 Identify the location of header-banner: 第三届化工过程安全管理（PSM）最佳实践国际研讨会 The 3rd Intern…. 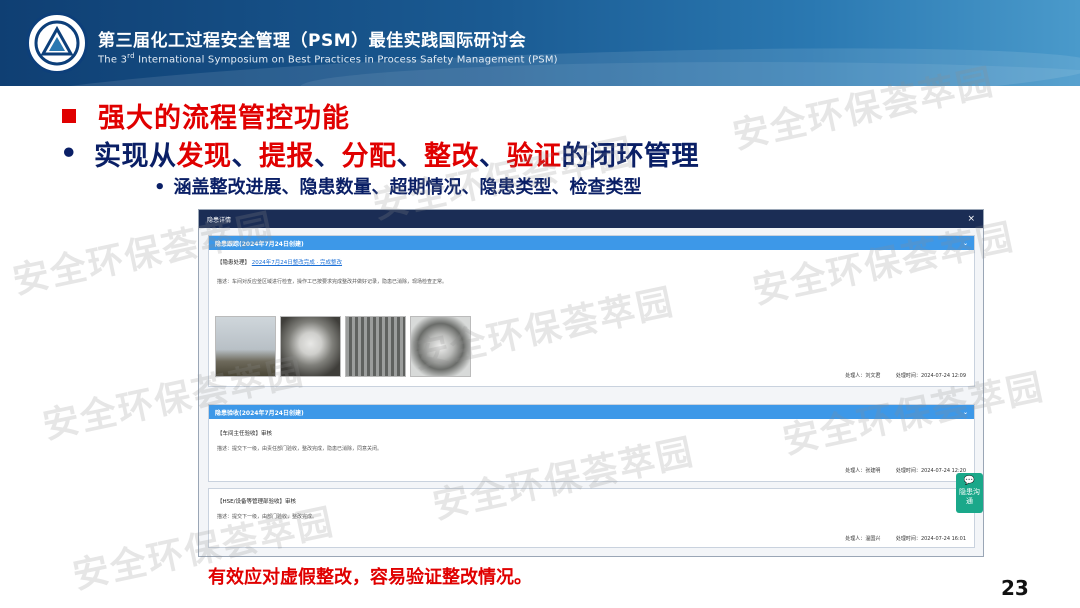
(540, 43).